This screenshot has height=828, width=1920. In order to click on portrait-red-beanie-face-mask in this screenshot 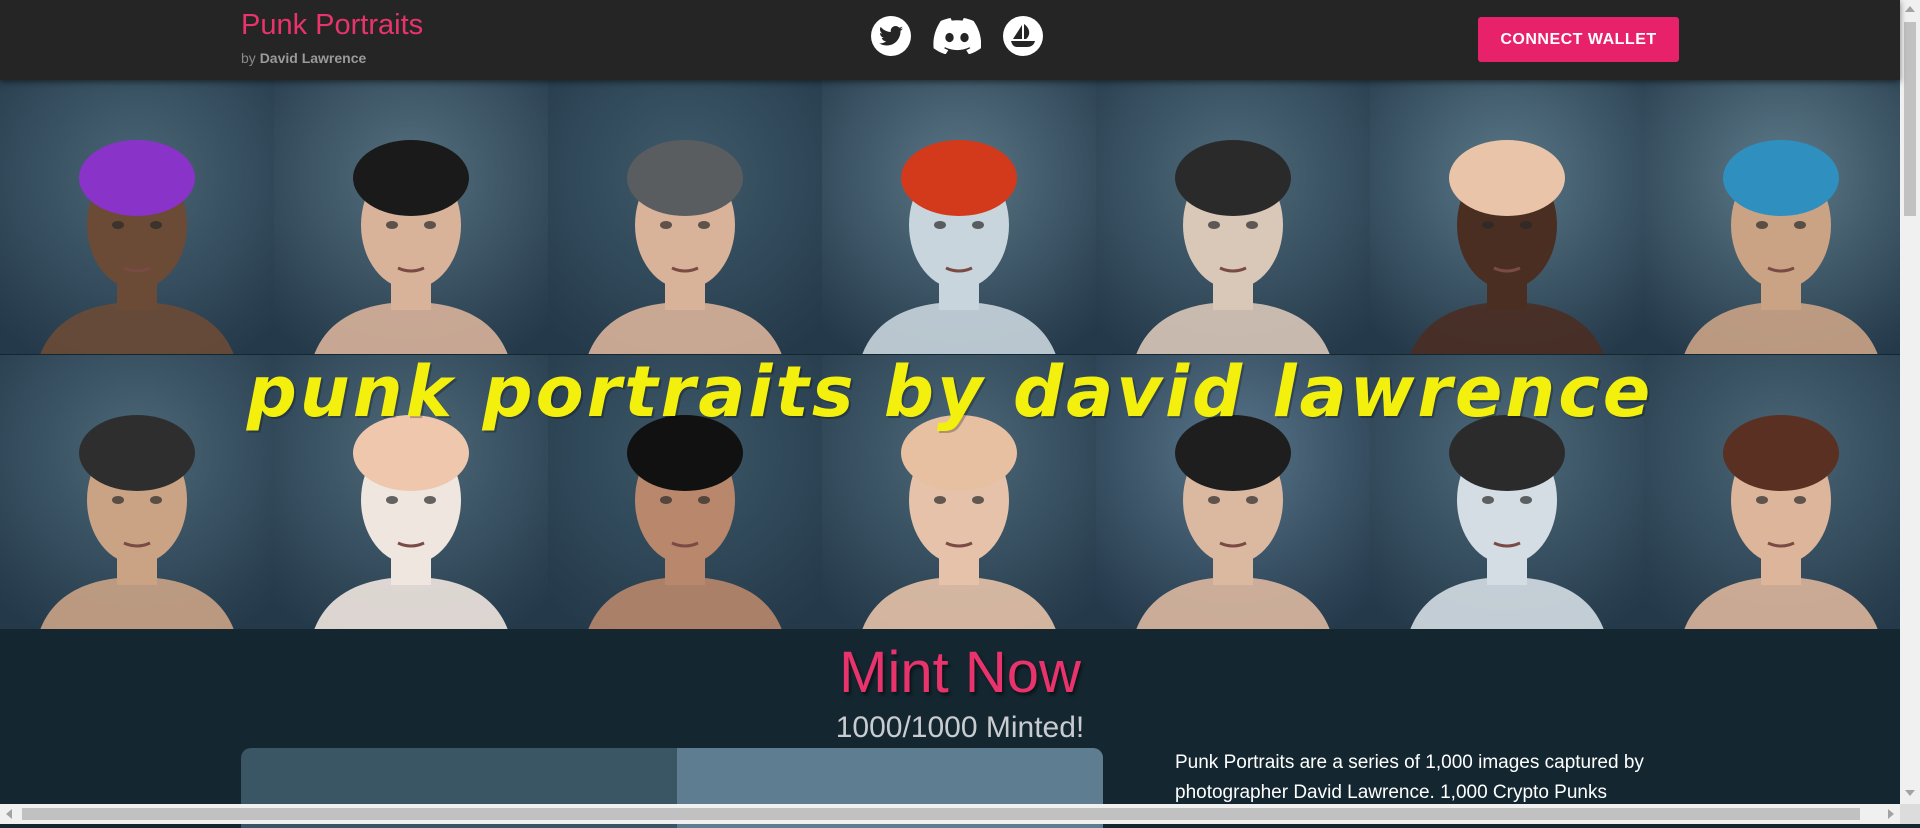, I will do `click(959, 217)`.